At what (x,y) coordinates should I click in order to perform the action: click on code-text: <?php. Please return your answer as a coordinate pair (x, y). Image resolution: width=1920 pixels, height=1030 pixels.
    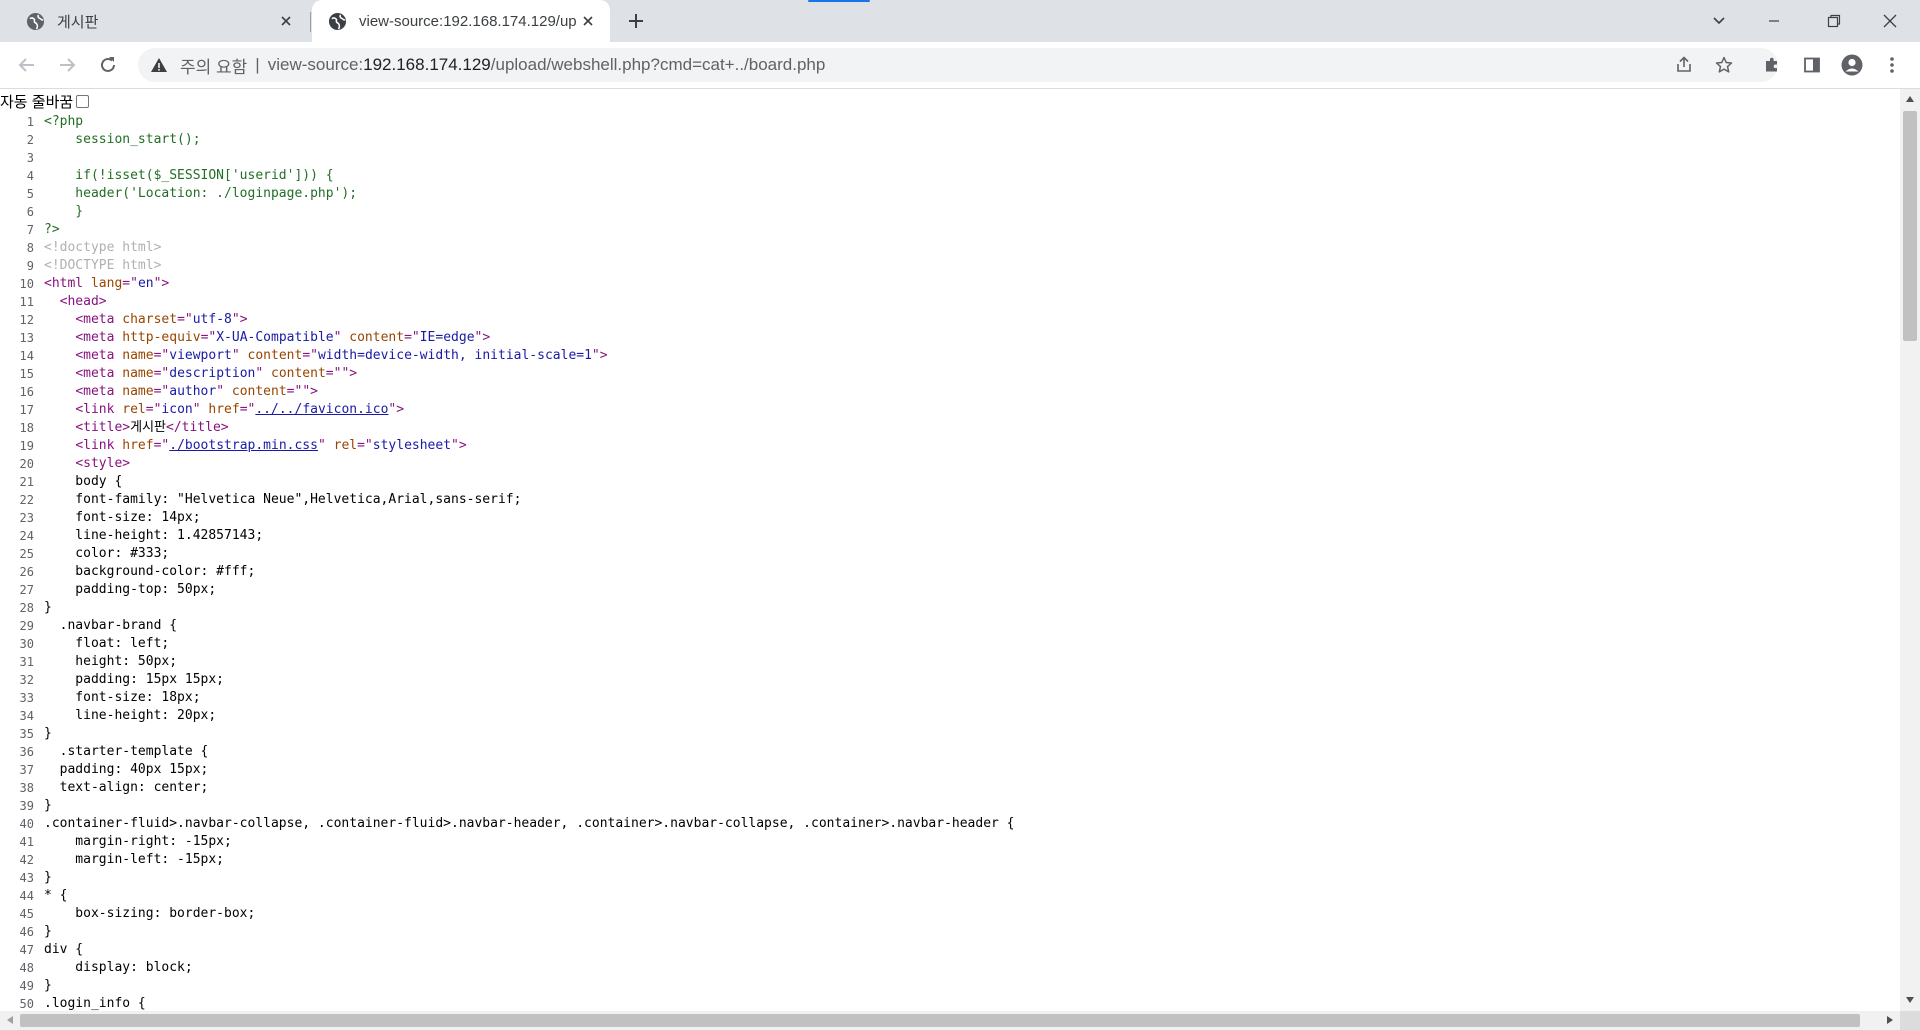
    Looking at the image, I should click on (972, 122).